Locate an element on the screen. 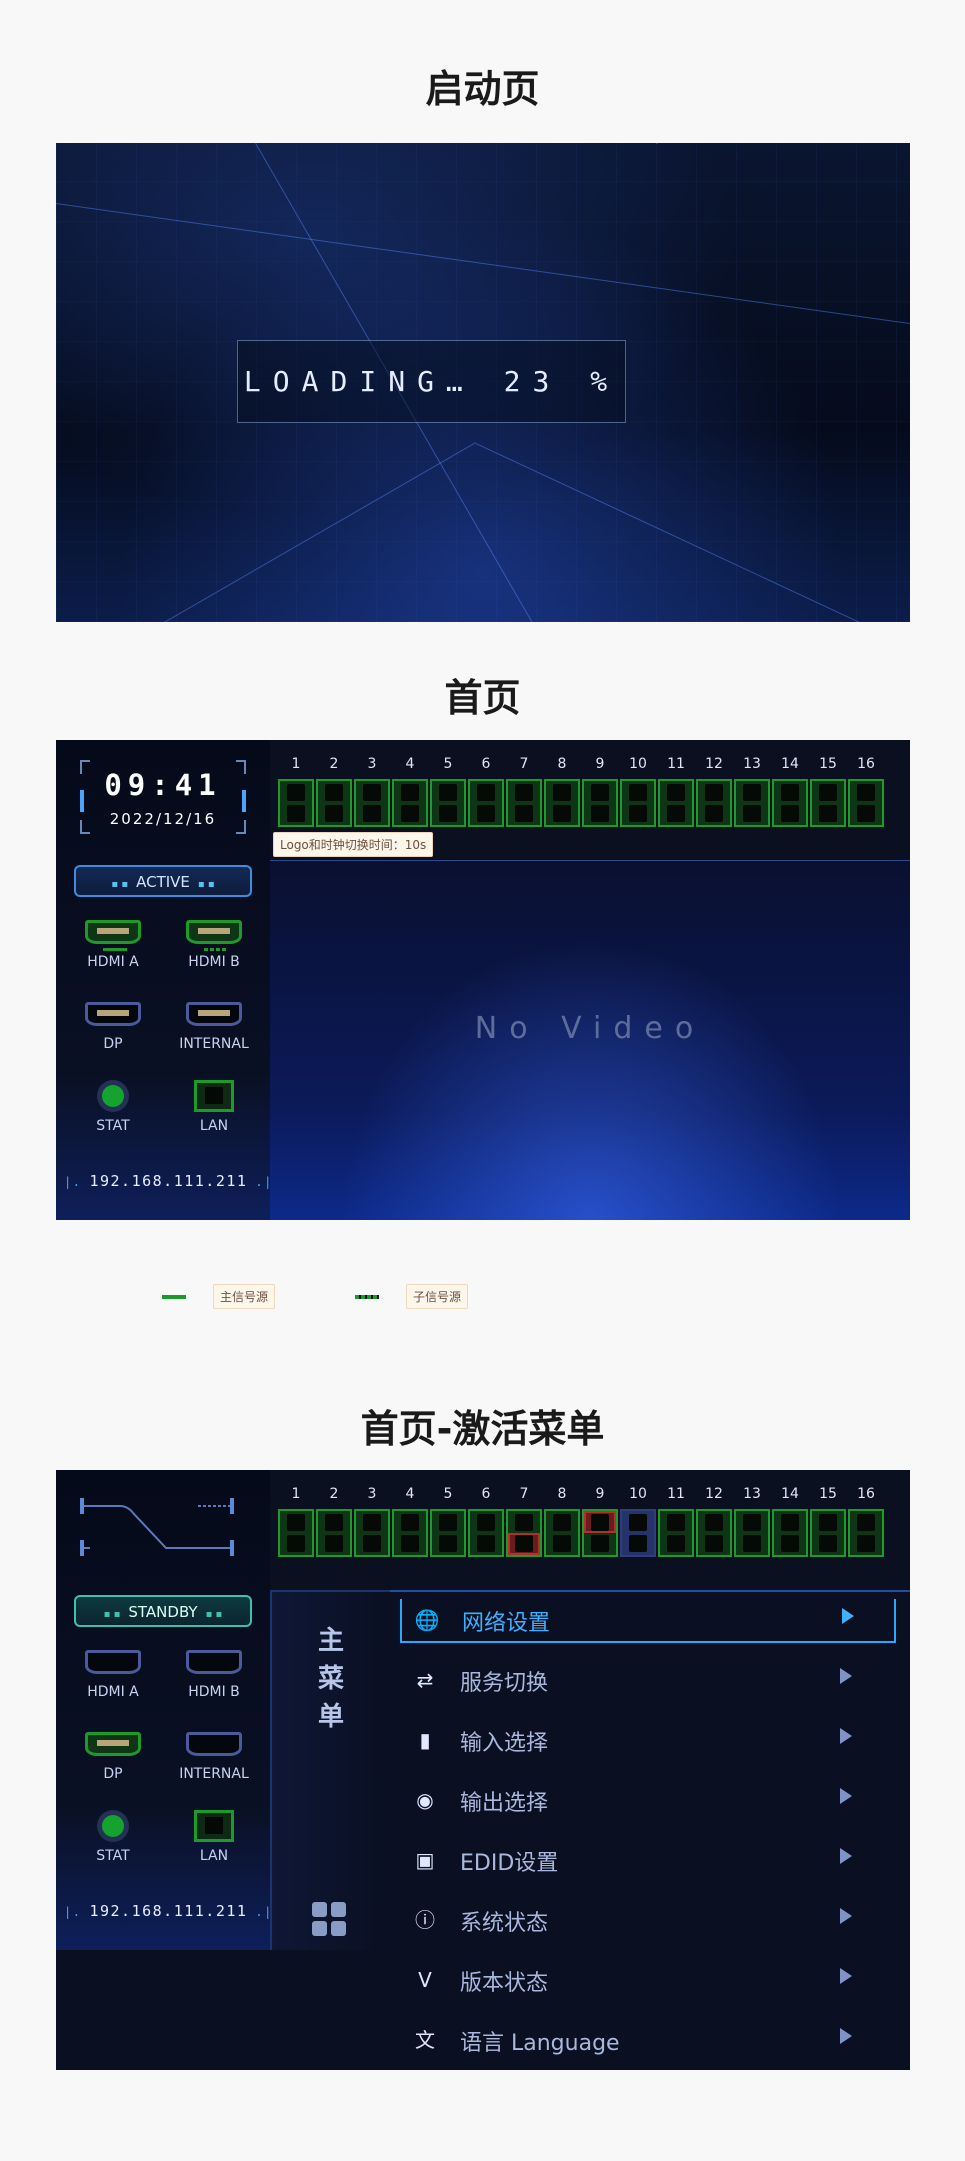 The image size is (965, 2161). hdmi-port-icon is located at coordinates (214, 935).